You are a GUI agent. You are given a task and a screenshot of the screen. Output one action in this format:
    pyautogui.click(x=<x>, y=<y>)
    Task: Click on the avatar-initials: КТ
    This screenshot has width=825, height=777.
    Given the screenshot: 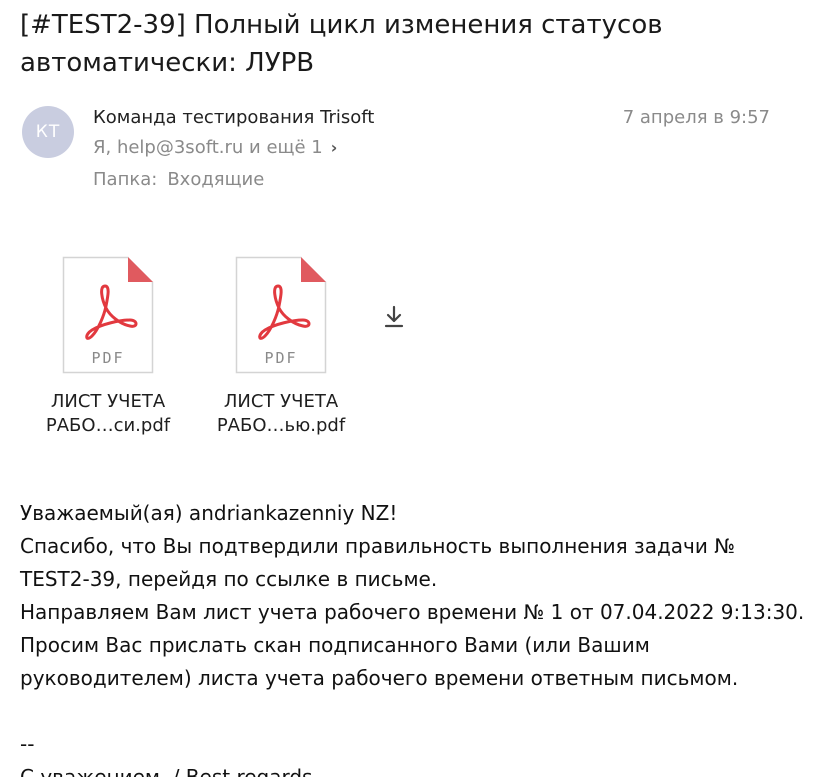 What is the action you would take?
    pyautogui.click(x=48, y=132)
    